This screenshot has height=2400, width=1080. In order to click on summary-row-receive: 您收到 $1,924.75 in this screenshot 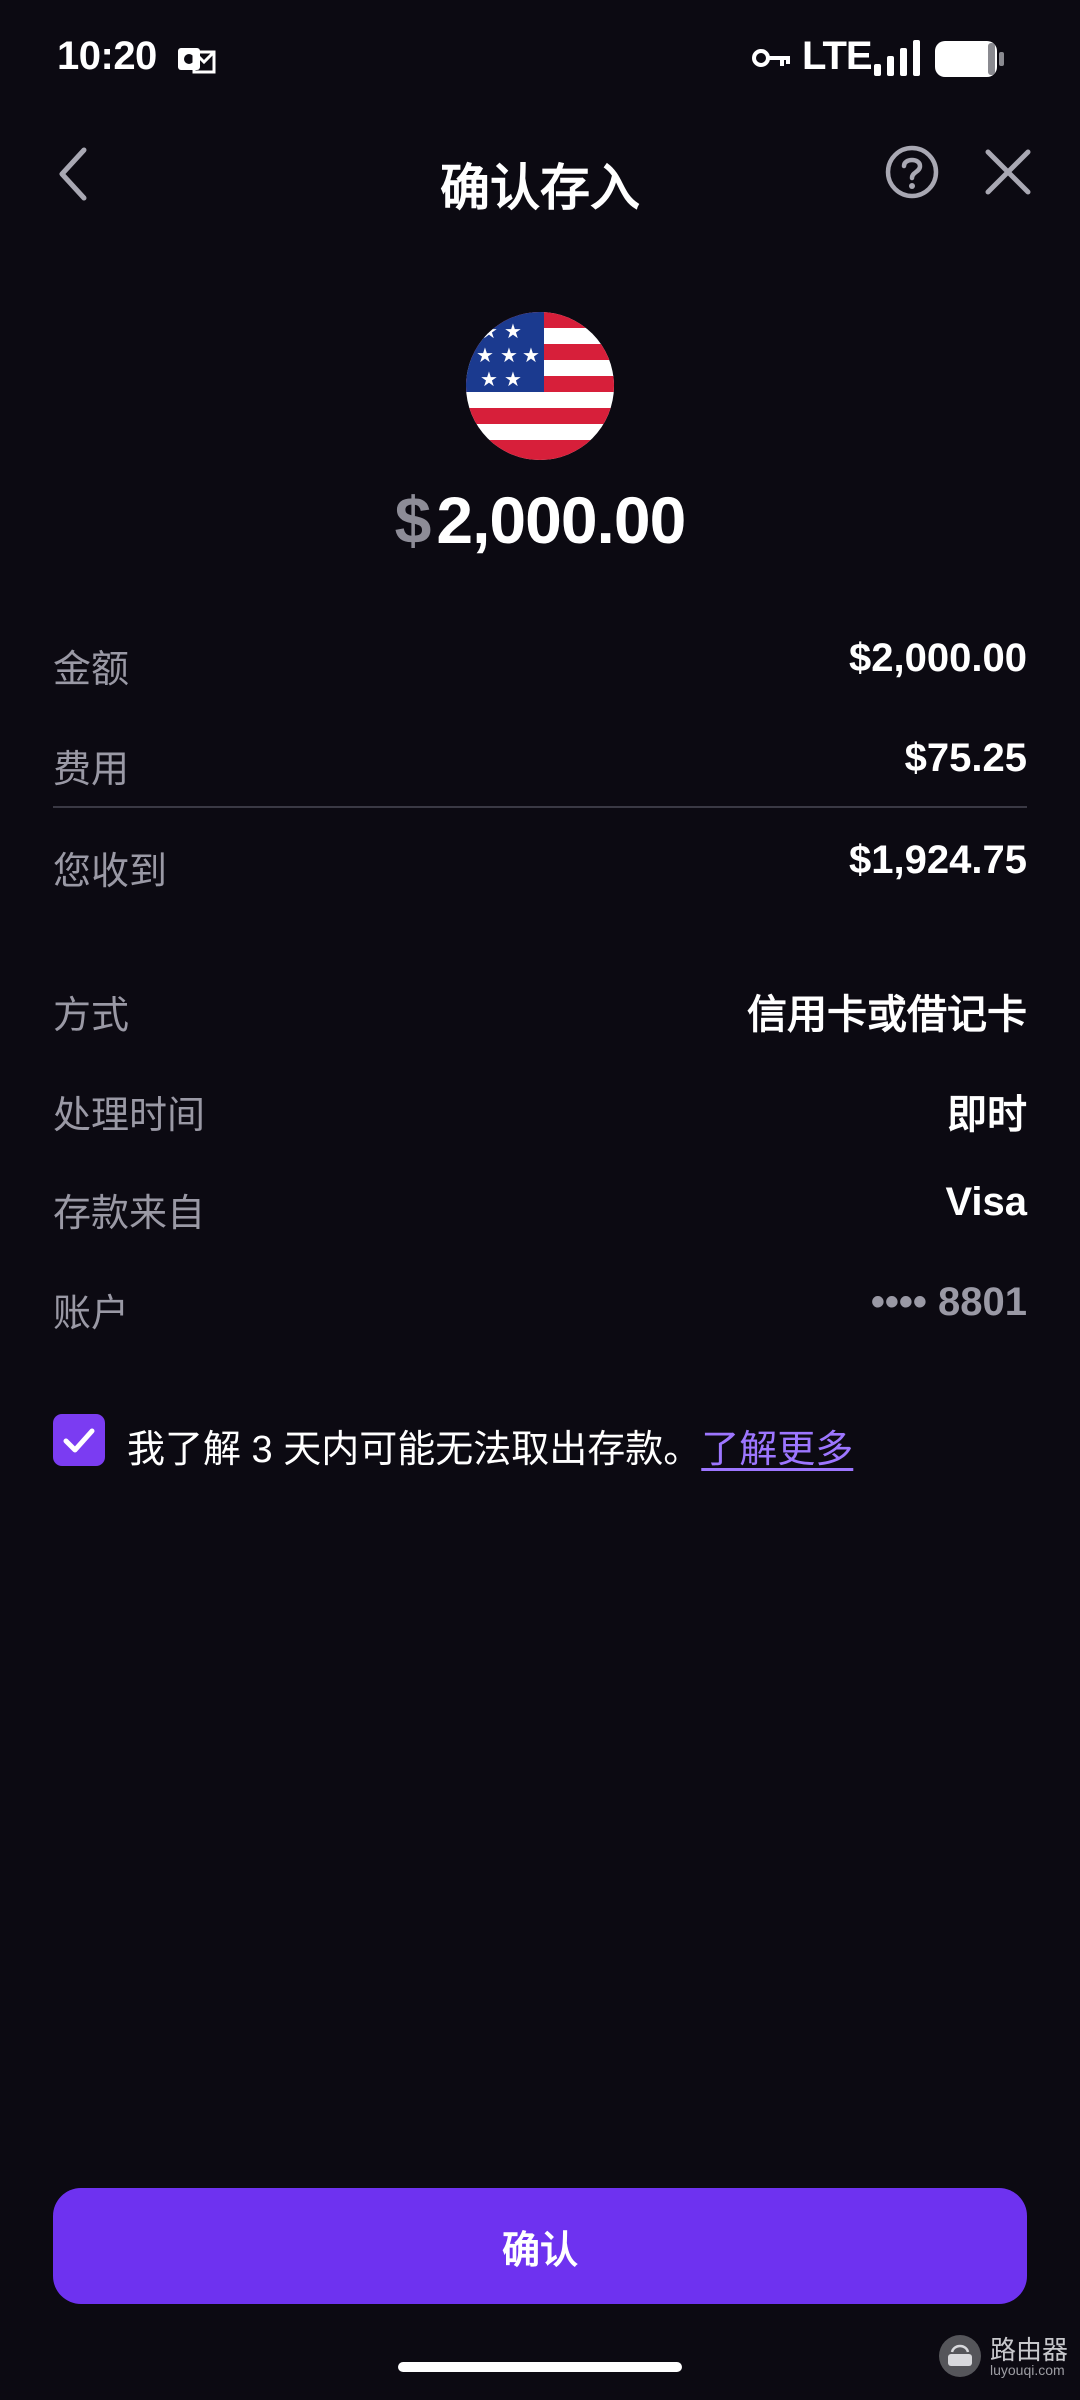, I will do `click(540, 862)`.